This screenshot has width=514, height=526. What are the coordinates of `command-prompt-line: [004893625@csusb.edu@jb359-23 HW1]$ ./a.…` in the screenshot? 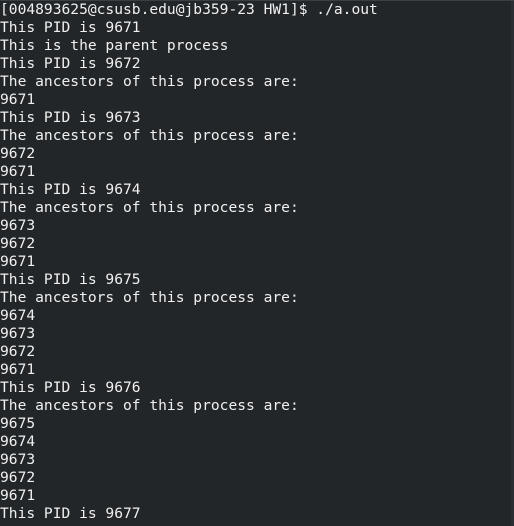 It's located at (189, 9).